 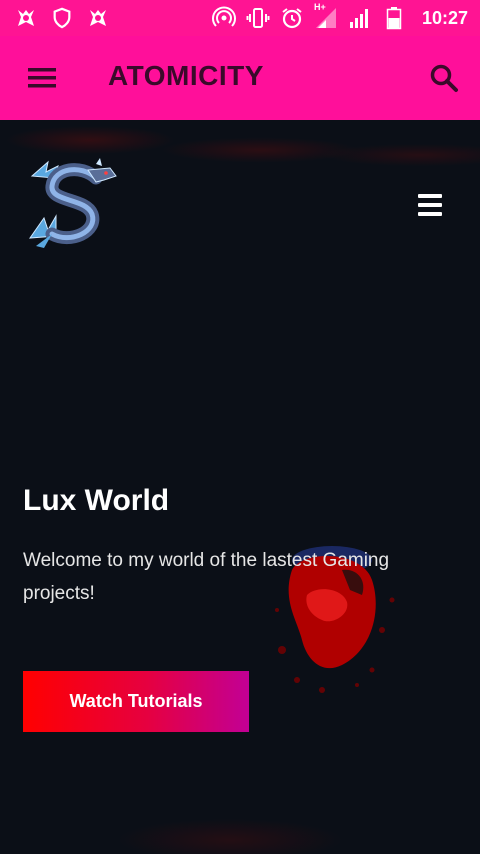 I want to click on status-bar: H+ 10:27, so click(x=240, y=18).